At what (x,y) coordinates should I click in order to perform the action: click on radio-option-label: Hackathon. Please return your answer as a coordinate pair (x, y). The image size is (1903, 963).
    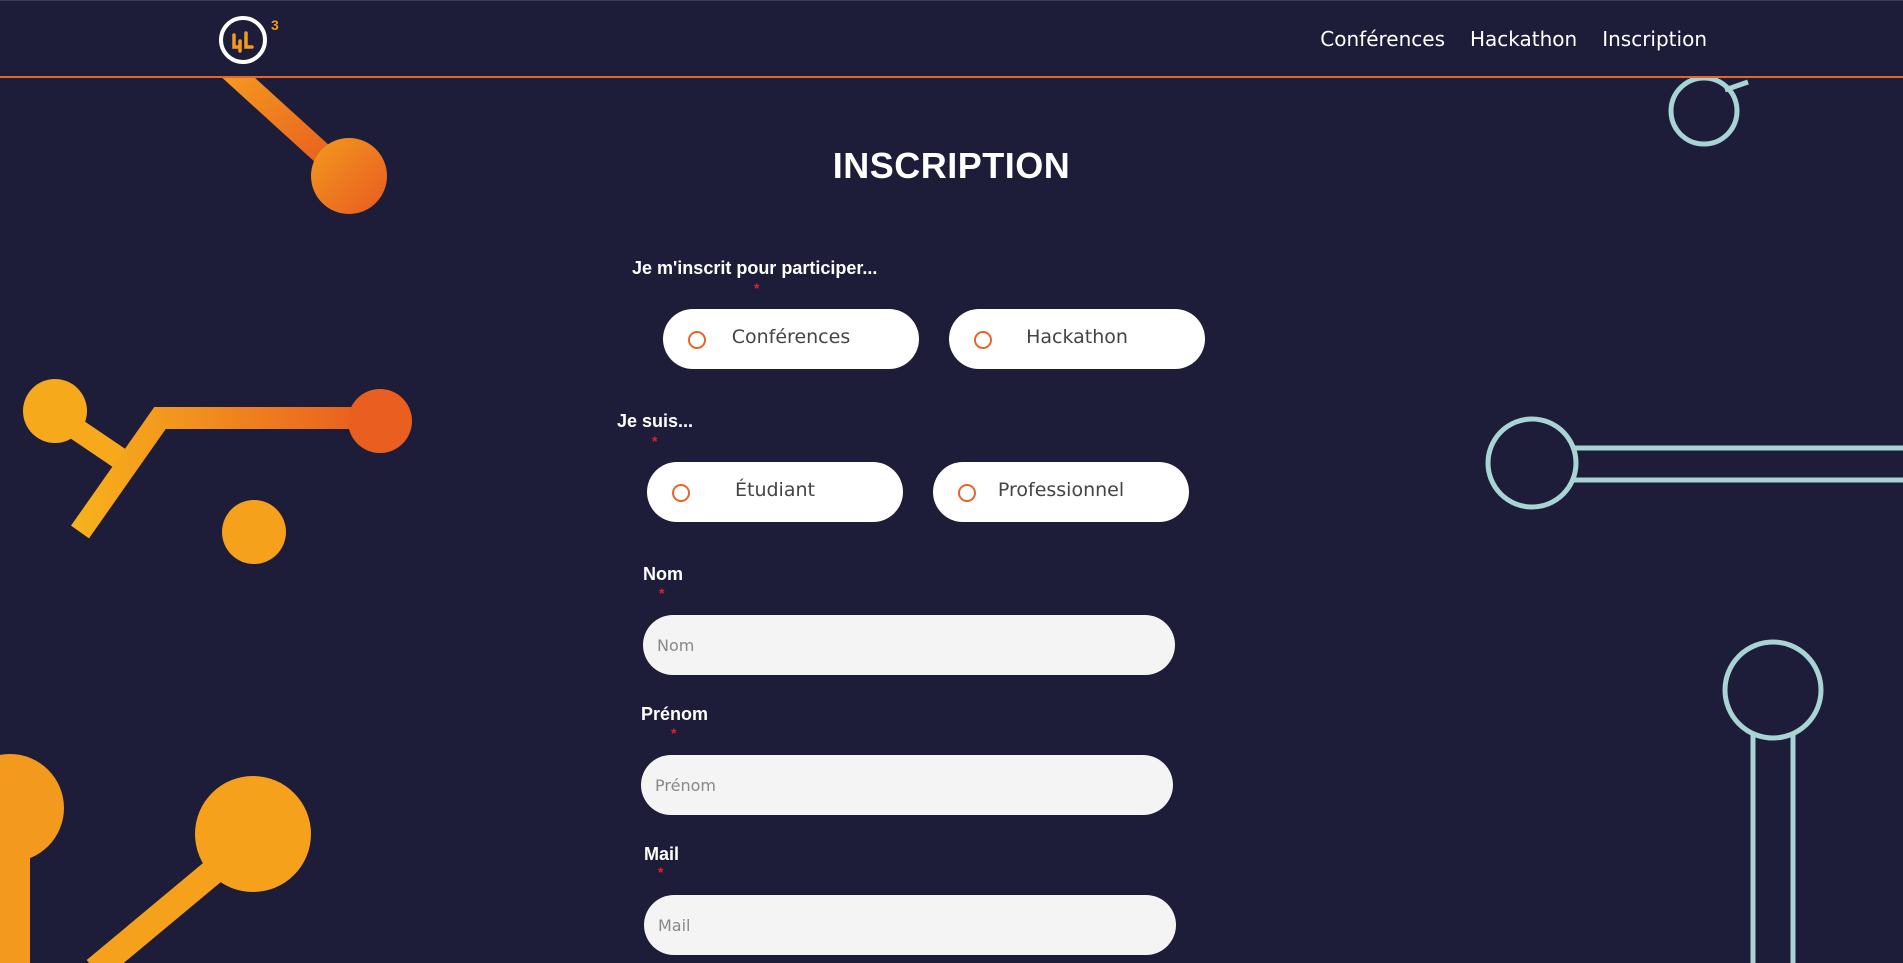
    Looking at the image, I should click on (1077, 337).